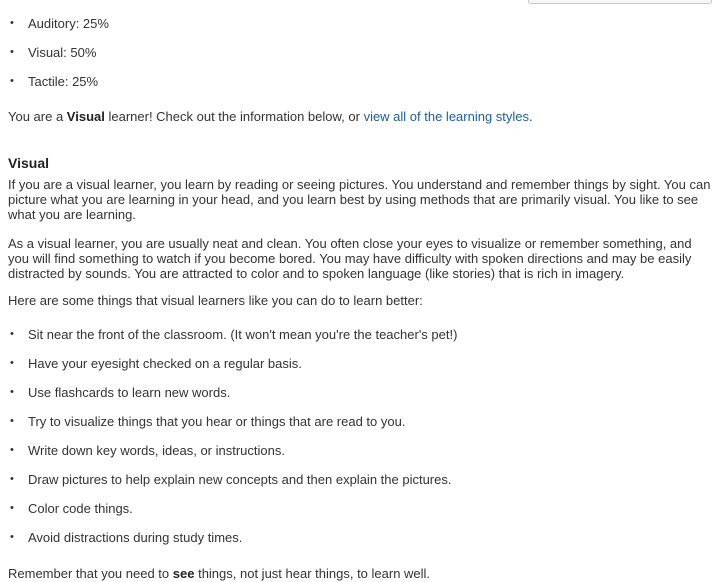  I want to click on list-item: • Color code things., so click(232, 515).